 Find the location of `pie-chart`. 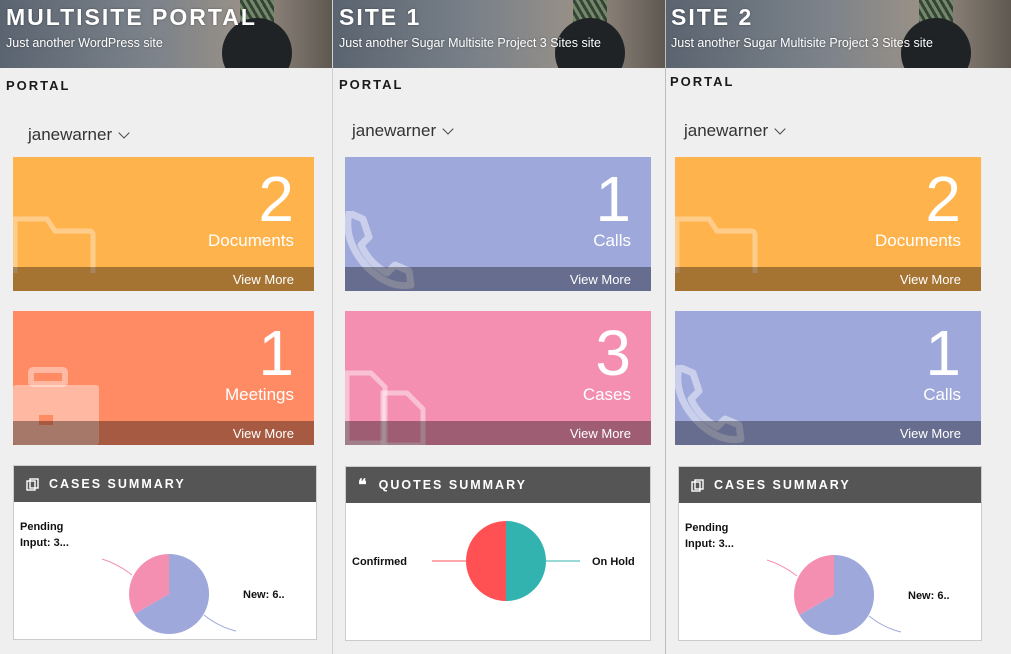

pie-chart is located at coordinates (506, 561).